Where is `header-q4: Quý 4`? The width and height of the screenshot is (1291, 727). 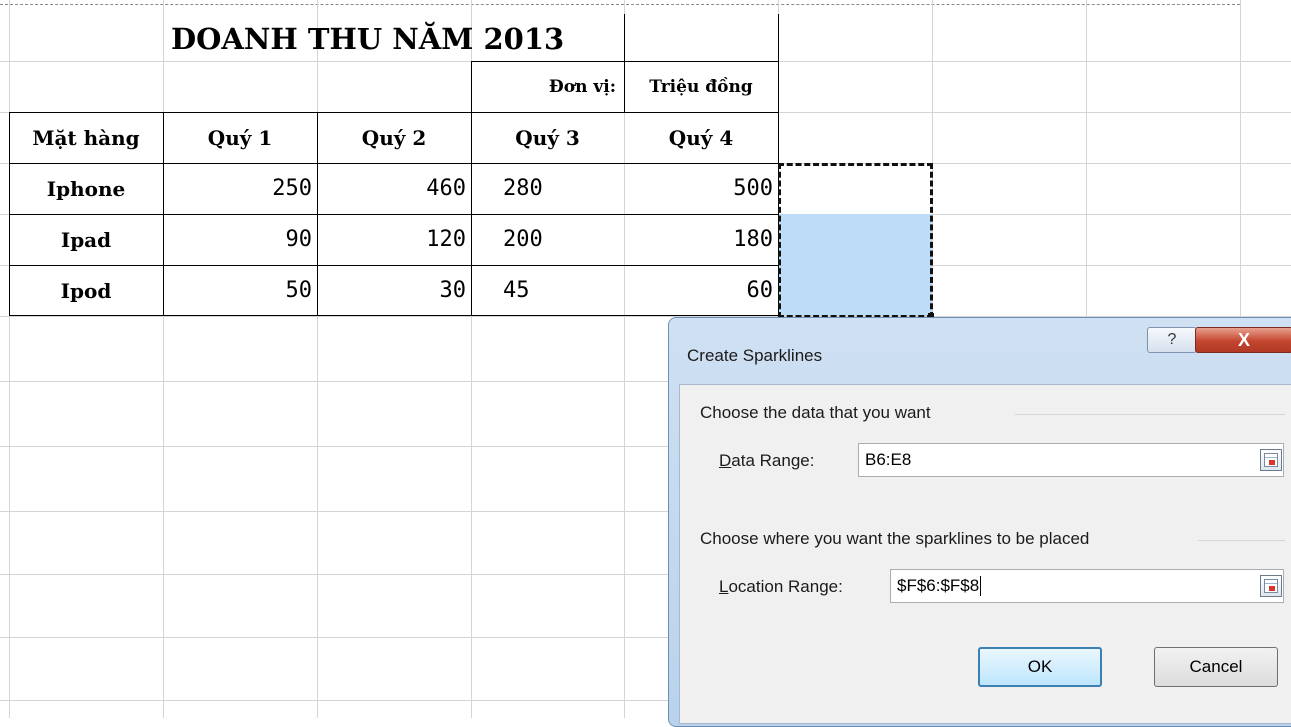
header-q4: Quý 4 is located at coordinates (701, 137).